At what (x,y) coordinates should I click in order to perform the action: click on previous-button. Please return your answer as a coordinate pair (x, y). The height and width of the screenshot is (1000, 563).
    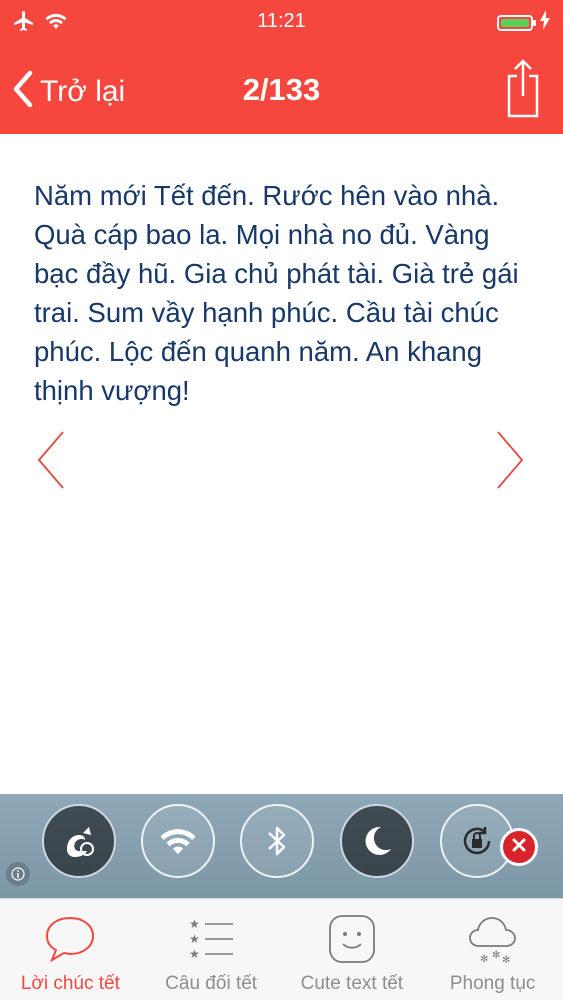
    Looking at the image, I should click on (51, 462).